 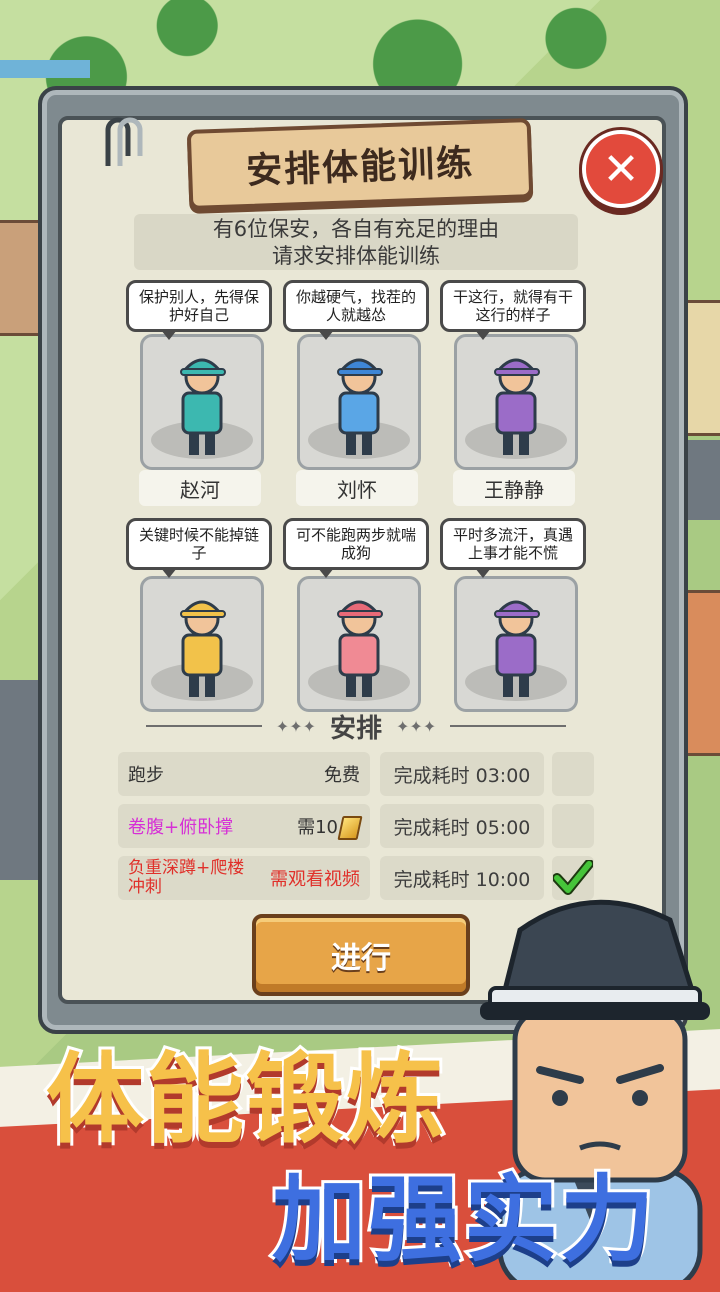 What do you see at coordinates (462, 826) in the screenshot?
I see `training-option-duration: 完成耗时 05:00` at bounding box center [462, 826].